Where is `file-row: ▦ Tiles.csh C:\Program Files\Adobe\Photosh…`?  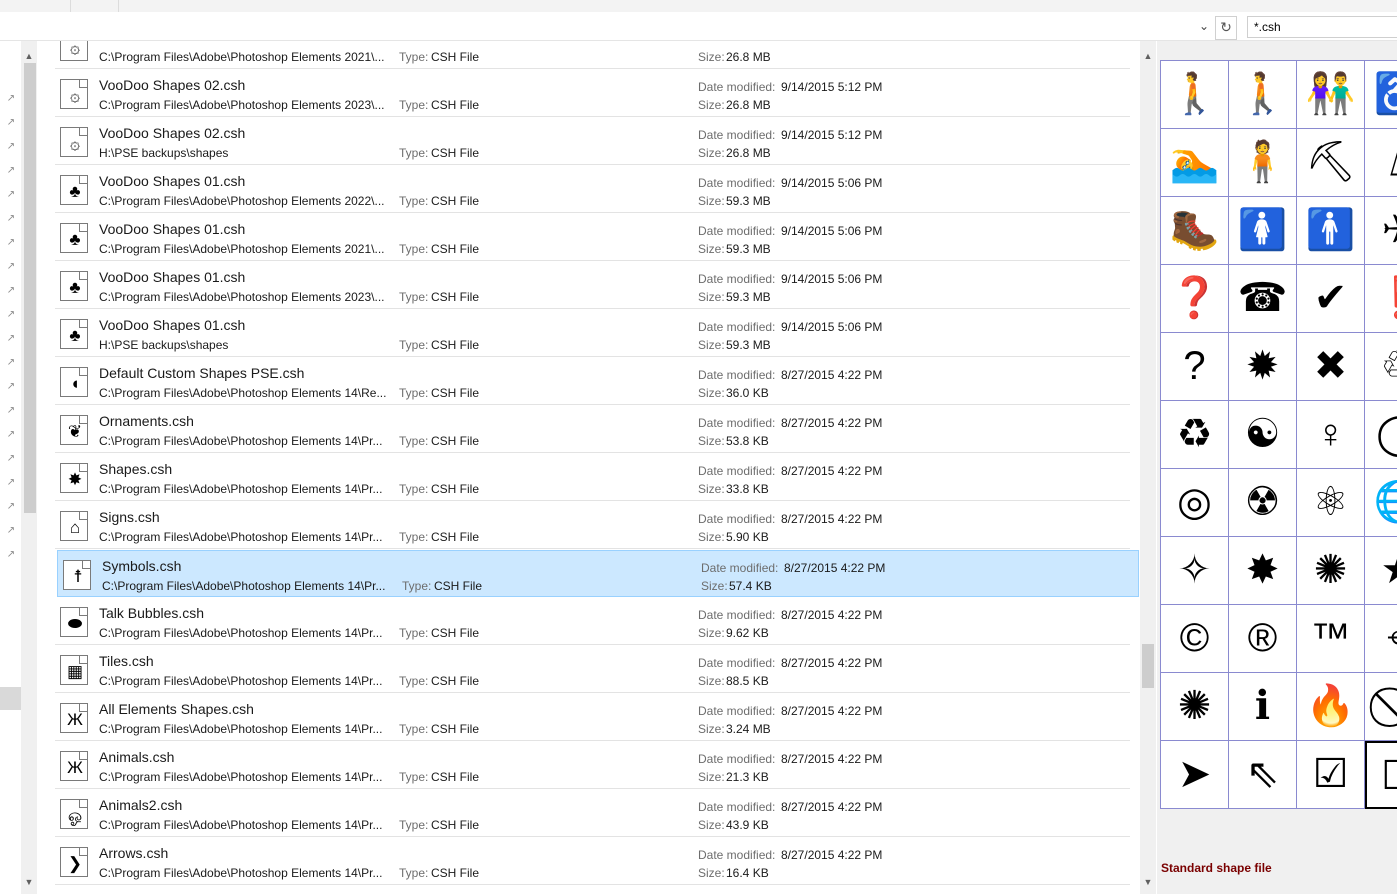
file-row: ▦ Tiles.csh C:\Program Files\Adobe\Photosh… is located at coordinates (592, 669).